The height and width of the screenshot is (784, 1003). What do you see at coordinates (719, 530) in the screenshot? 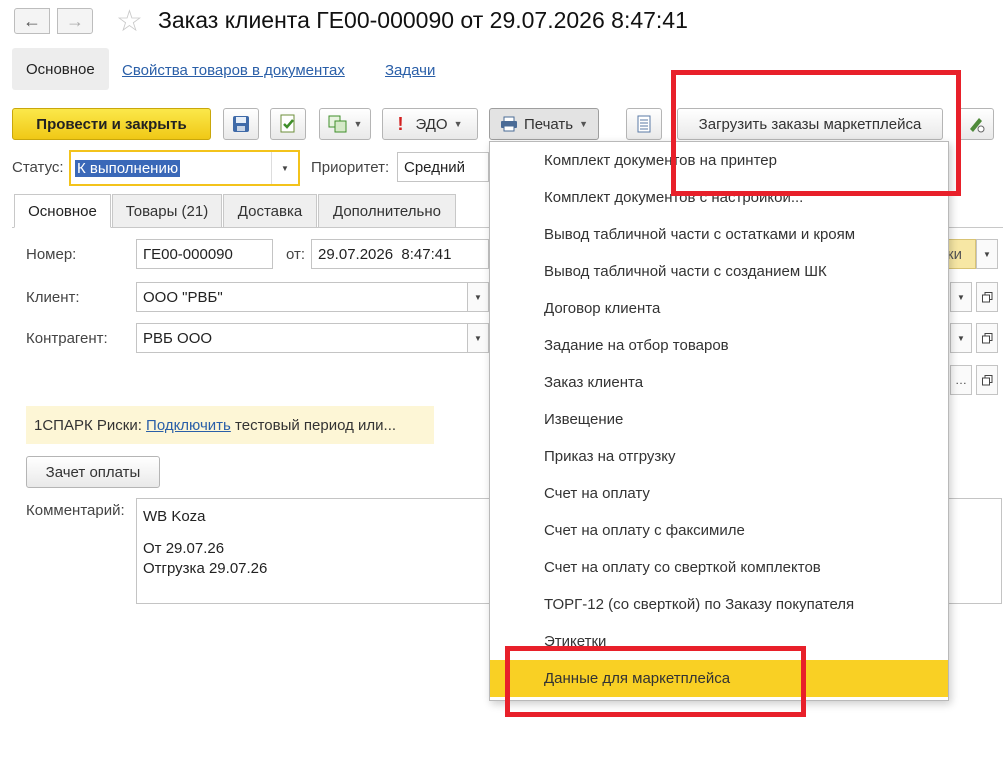
I see `menu-item: Счет на оплату с факсимиле` at bounding box center [719, 530].